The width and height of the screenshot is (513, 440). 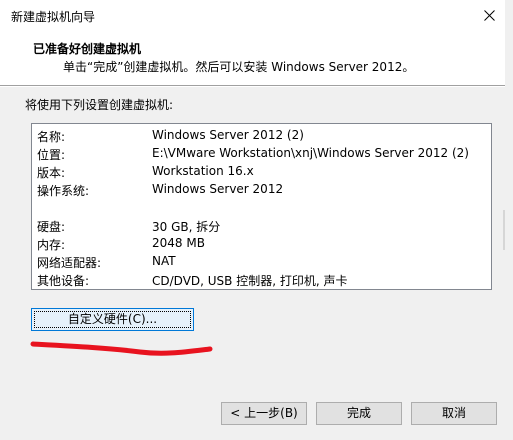 I want to click on red-annotation-scribble, so click(x=121, y=348).